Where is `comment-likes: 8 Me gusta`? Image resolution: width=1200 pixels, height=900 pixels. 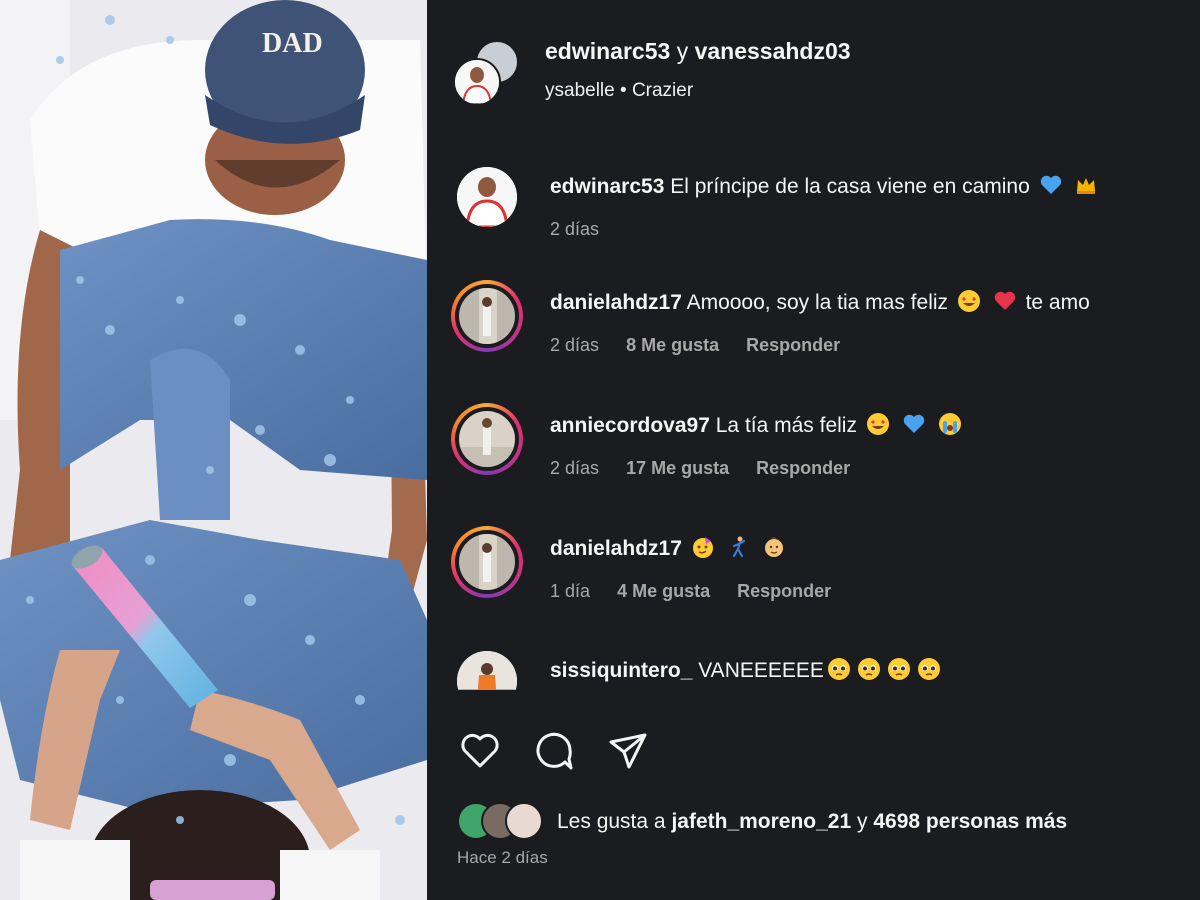 comment-likes: 8 Me gusta is located at coordinates (672, 345).